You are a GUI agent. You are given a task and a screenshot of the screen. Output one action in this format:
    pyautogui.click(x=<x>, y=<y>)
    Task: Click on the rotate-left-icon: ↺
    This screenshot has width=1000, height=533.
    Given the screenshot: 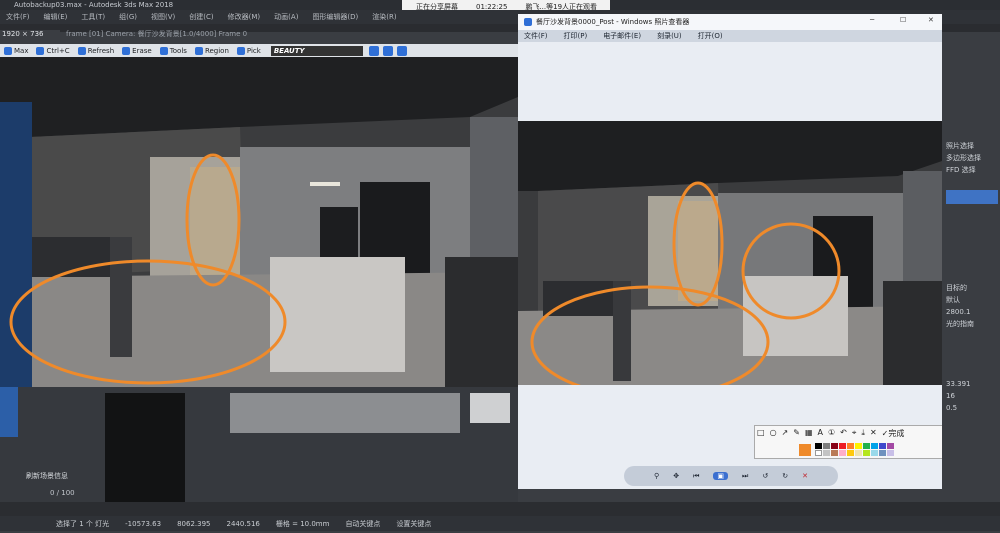 What is the action you would take?
    pyautogui.click(x=765, y=476)
    